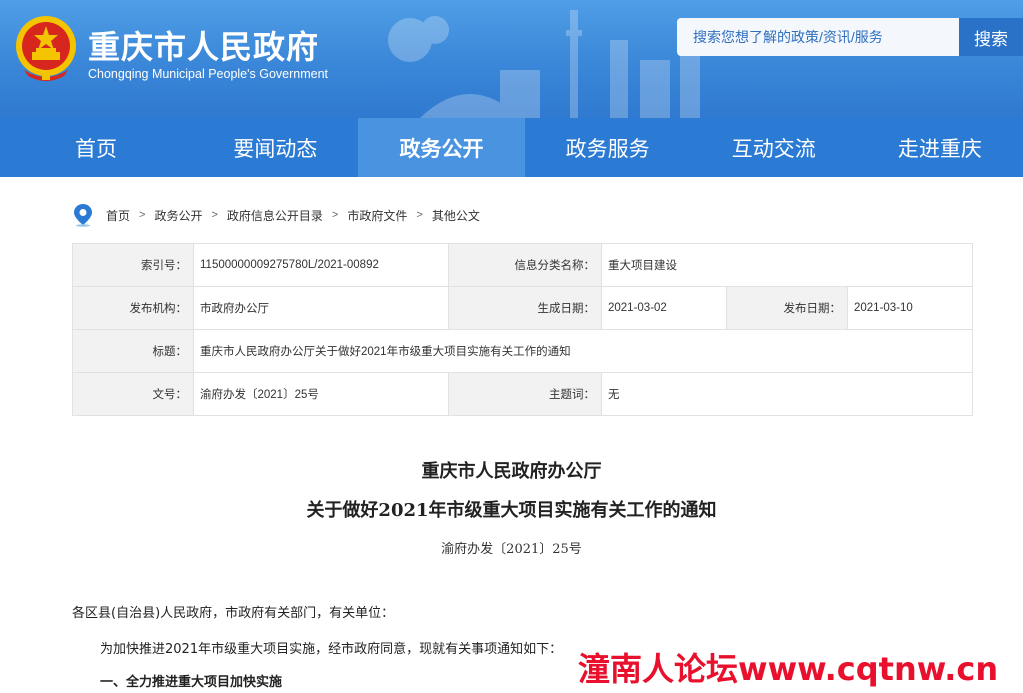  I want to click on document-title-line2: 关于做好2021年市级重大项目实施有关工作的通知, so click(511, 510).